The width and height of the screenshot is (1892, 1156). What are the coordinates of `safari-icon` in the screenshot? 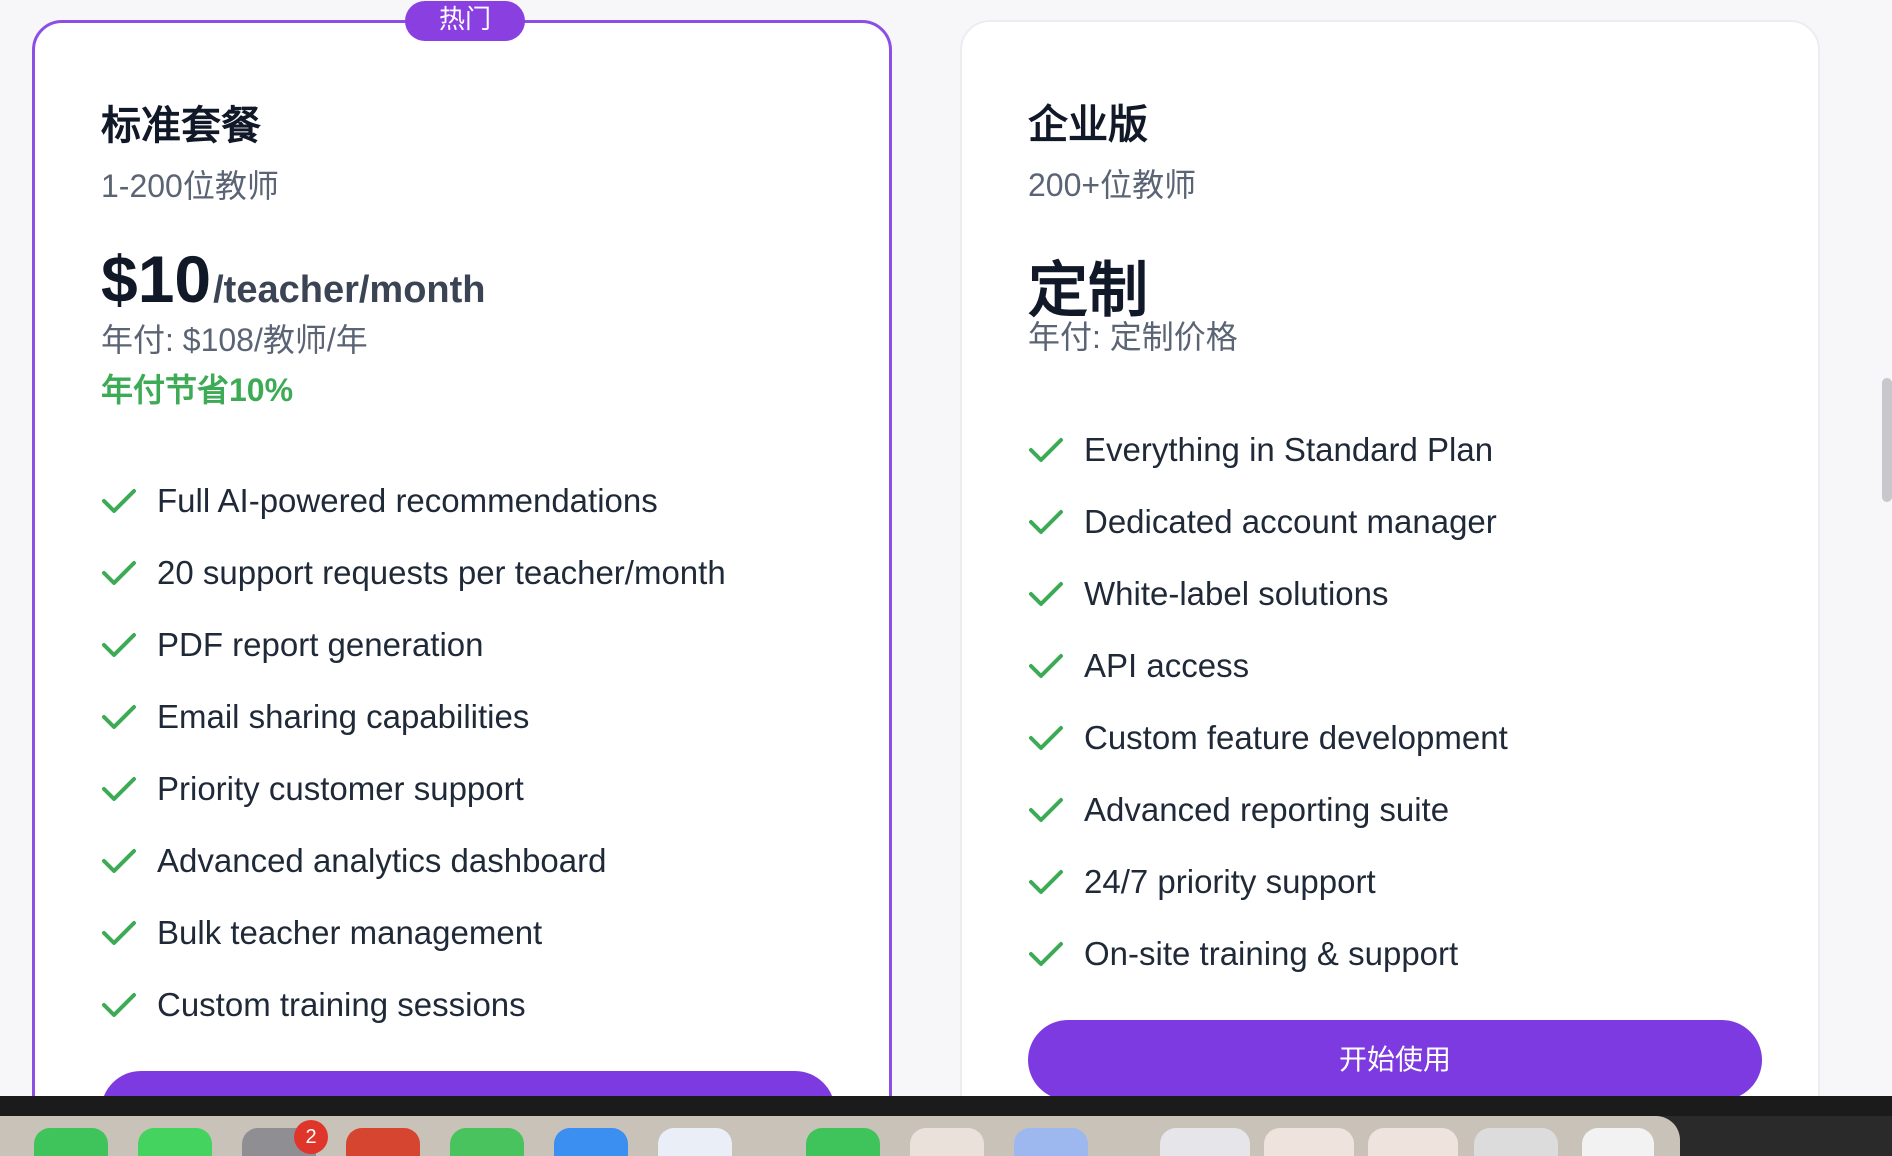 It's located at (591, 1142).